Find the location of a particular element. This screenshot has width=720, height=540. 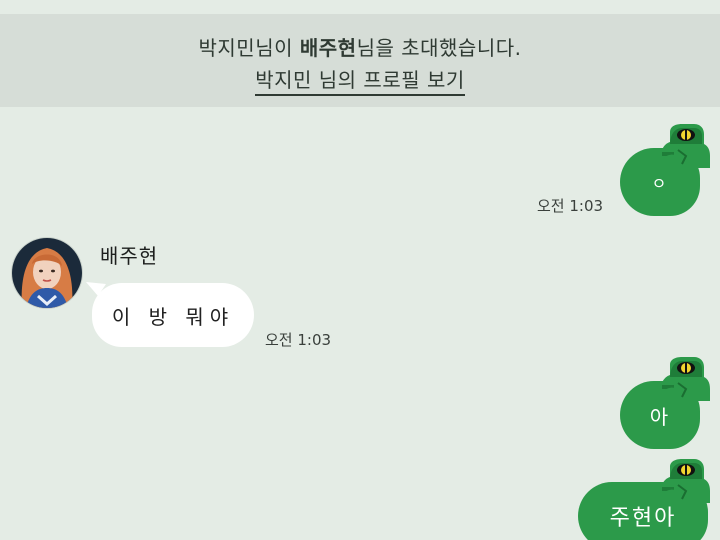

message-text: ㅇ is located at coordinates (660, 183).